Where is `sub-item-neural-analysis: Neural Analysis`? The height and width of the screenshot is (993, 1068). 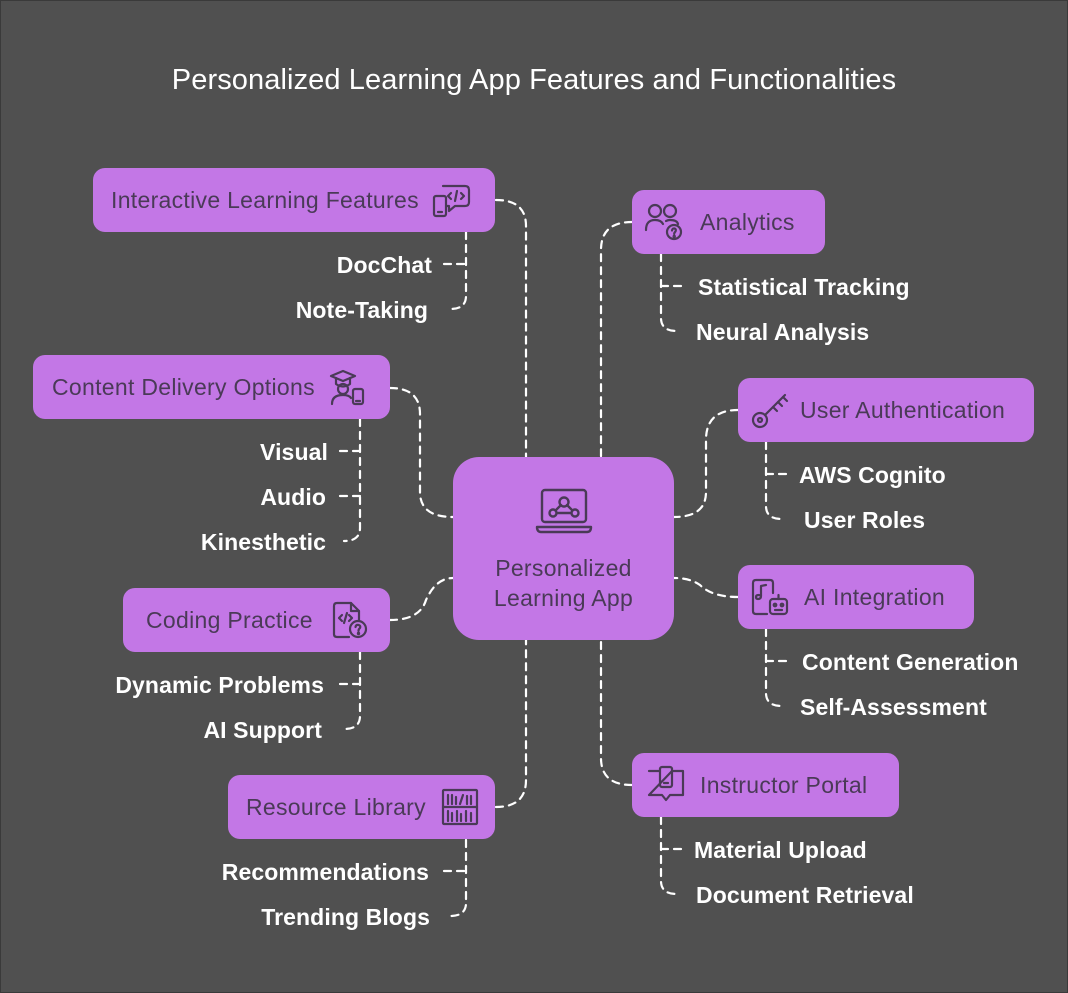 sub-item-neural-analysis: Neural Analysis is located at coordinates (783, 332).